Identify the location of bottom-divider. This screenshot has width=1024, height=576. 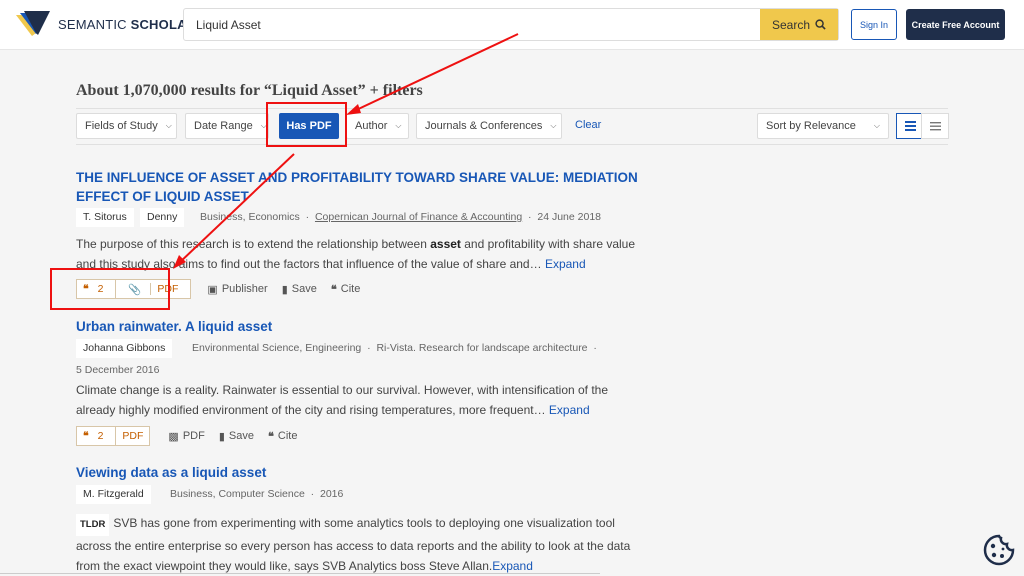
(300, 573).